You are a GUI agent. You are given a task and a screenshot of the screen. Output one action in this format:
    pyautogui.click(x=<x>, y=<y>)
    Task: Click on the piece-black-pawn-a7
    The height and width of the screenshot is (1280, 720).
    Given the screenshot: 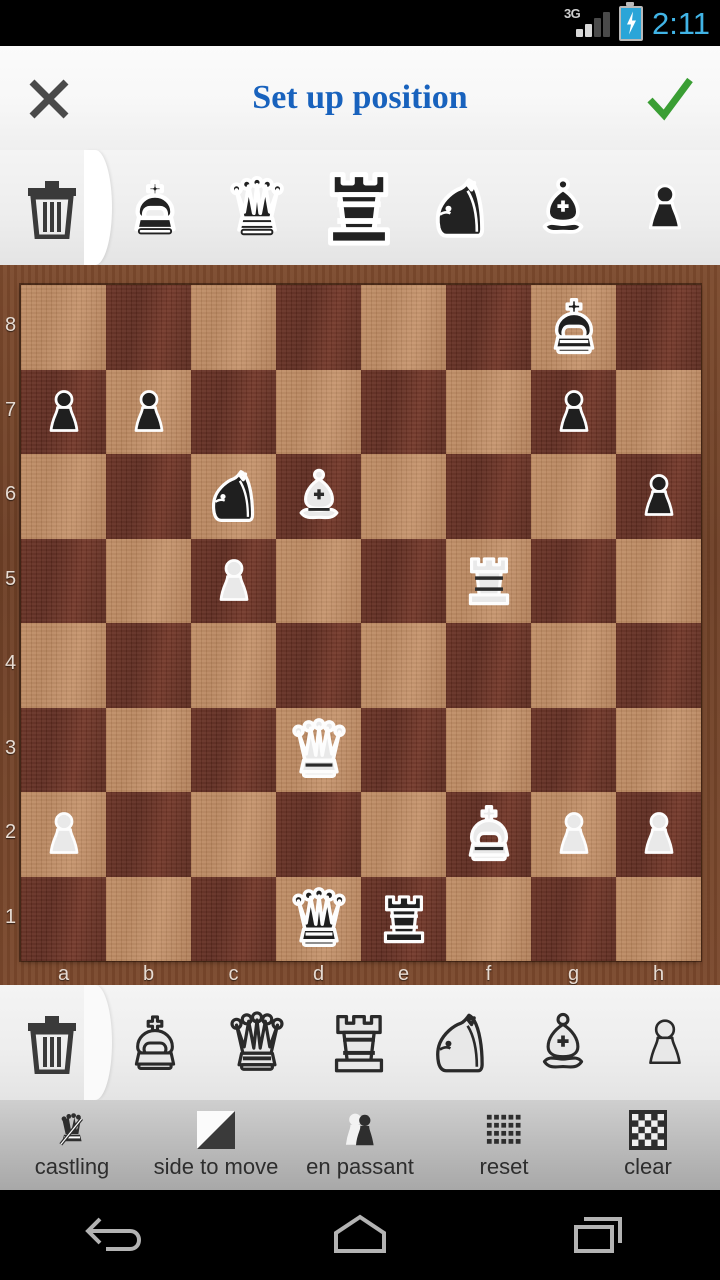 What is the action you would take?
    pyautogui.click(x=63, y=412)
    